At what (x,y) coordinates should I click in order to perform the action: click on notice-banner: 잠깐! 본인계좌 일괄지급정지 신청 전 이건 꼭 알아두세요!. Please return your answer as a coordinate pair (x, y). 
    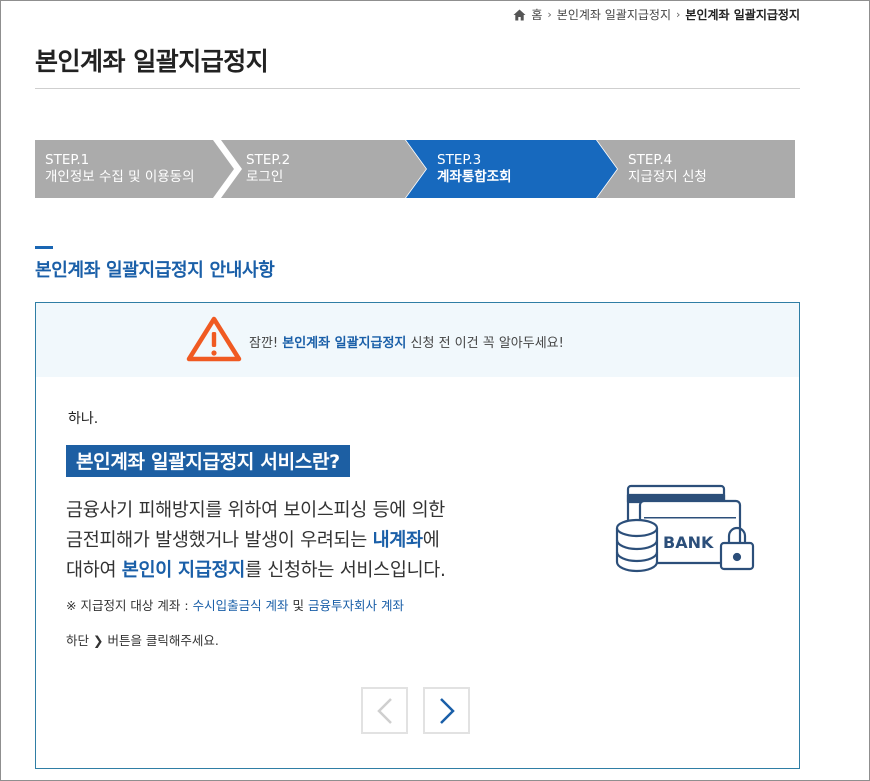
    Looking at the image, I should click on (417, 340).